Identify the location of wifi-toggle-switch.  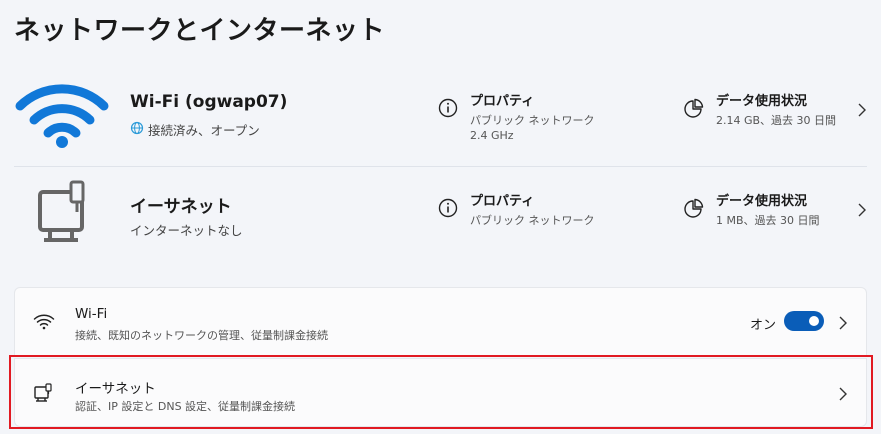
(804, 321).